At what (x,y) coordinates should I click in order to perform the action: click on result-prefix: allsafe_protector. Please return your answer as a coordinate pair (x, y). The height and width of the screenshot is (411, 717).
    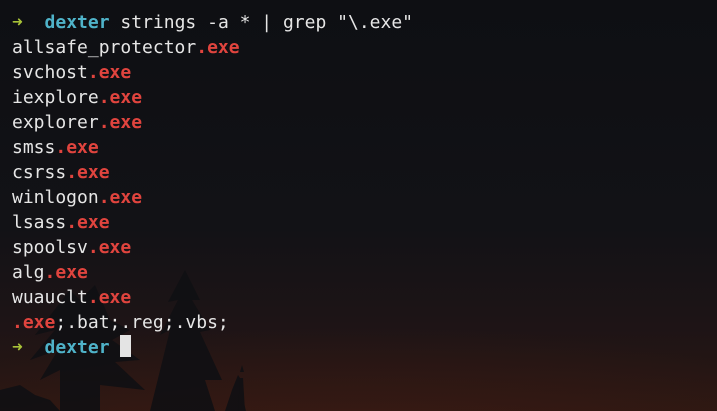
    Looking at the image, I should click on (104, 47).